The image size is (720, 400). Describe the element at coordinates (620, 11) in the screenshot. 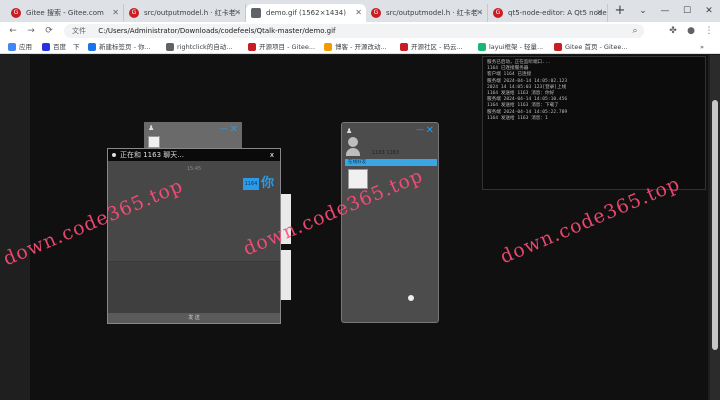

I see `new-tab-button: +` at that location.